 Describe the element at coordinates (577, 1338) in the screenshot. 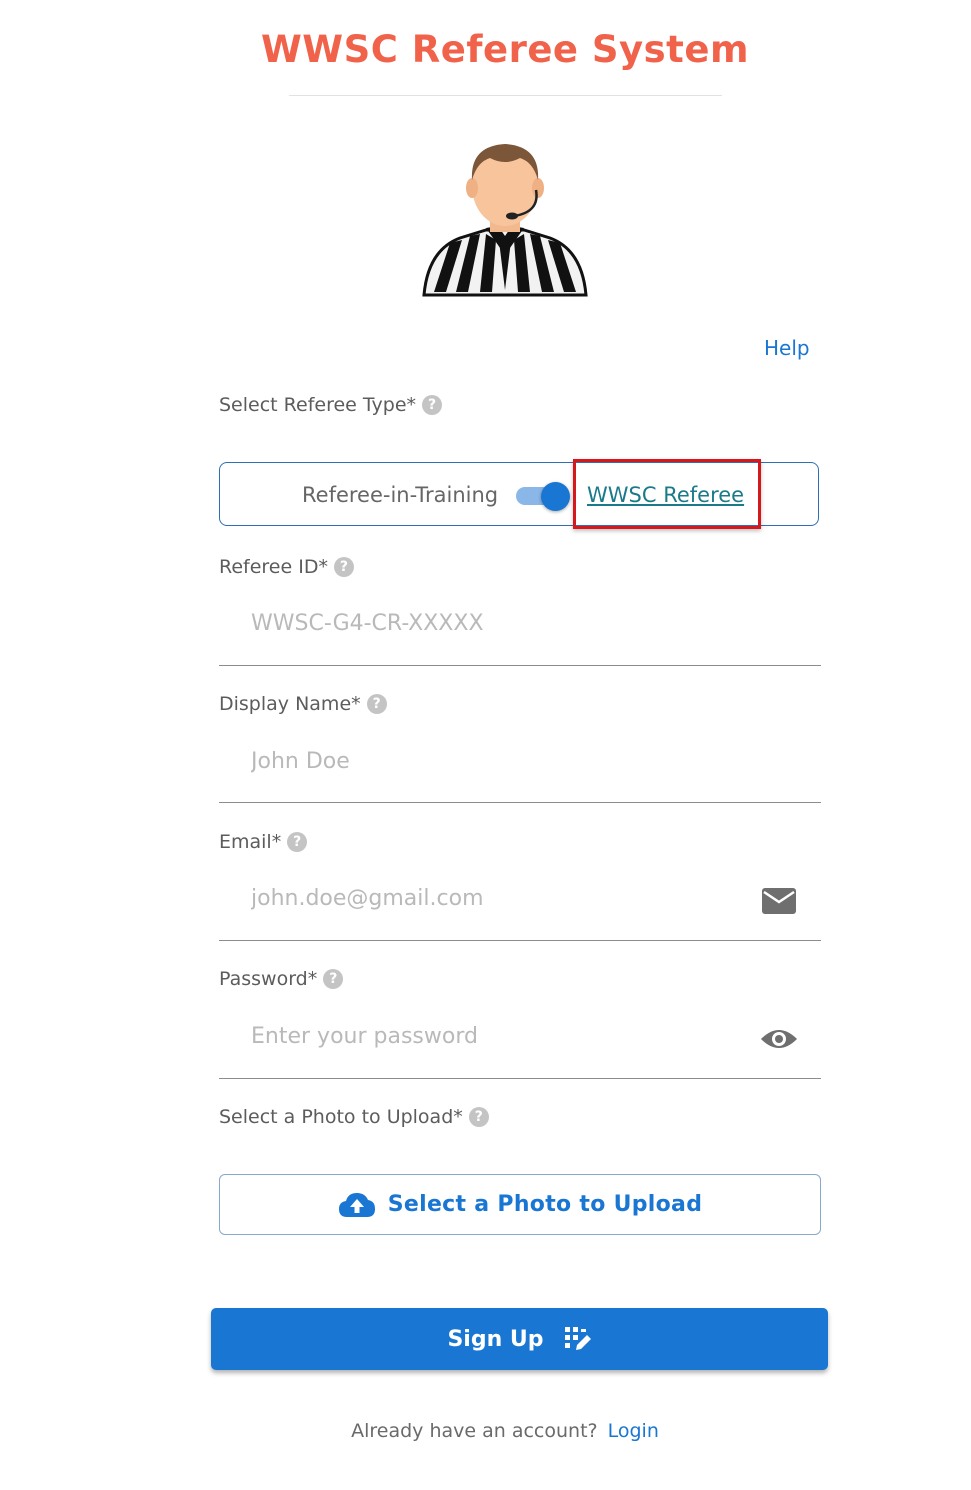

I see `signup-icon` at that location.